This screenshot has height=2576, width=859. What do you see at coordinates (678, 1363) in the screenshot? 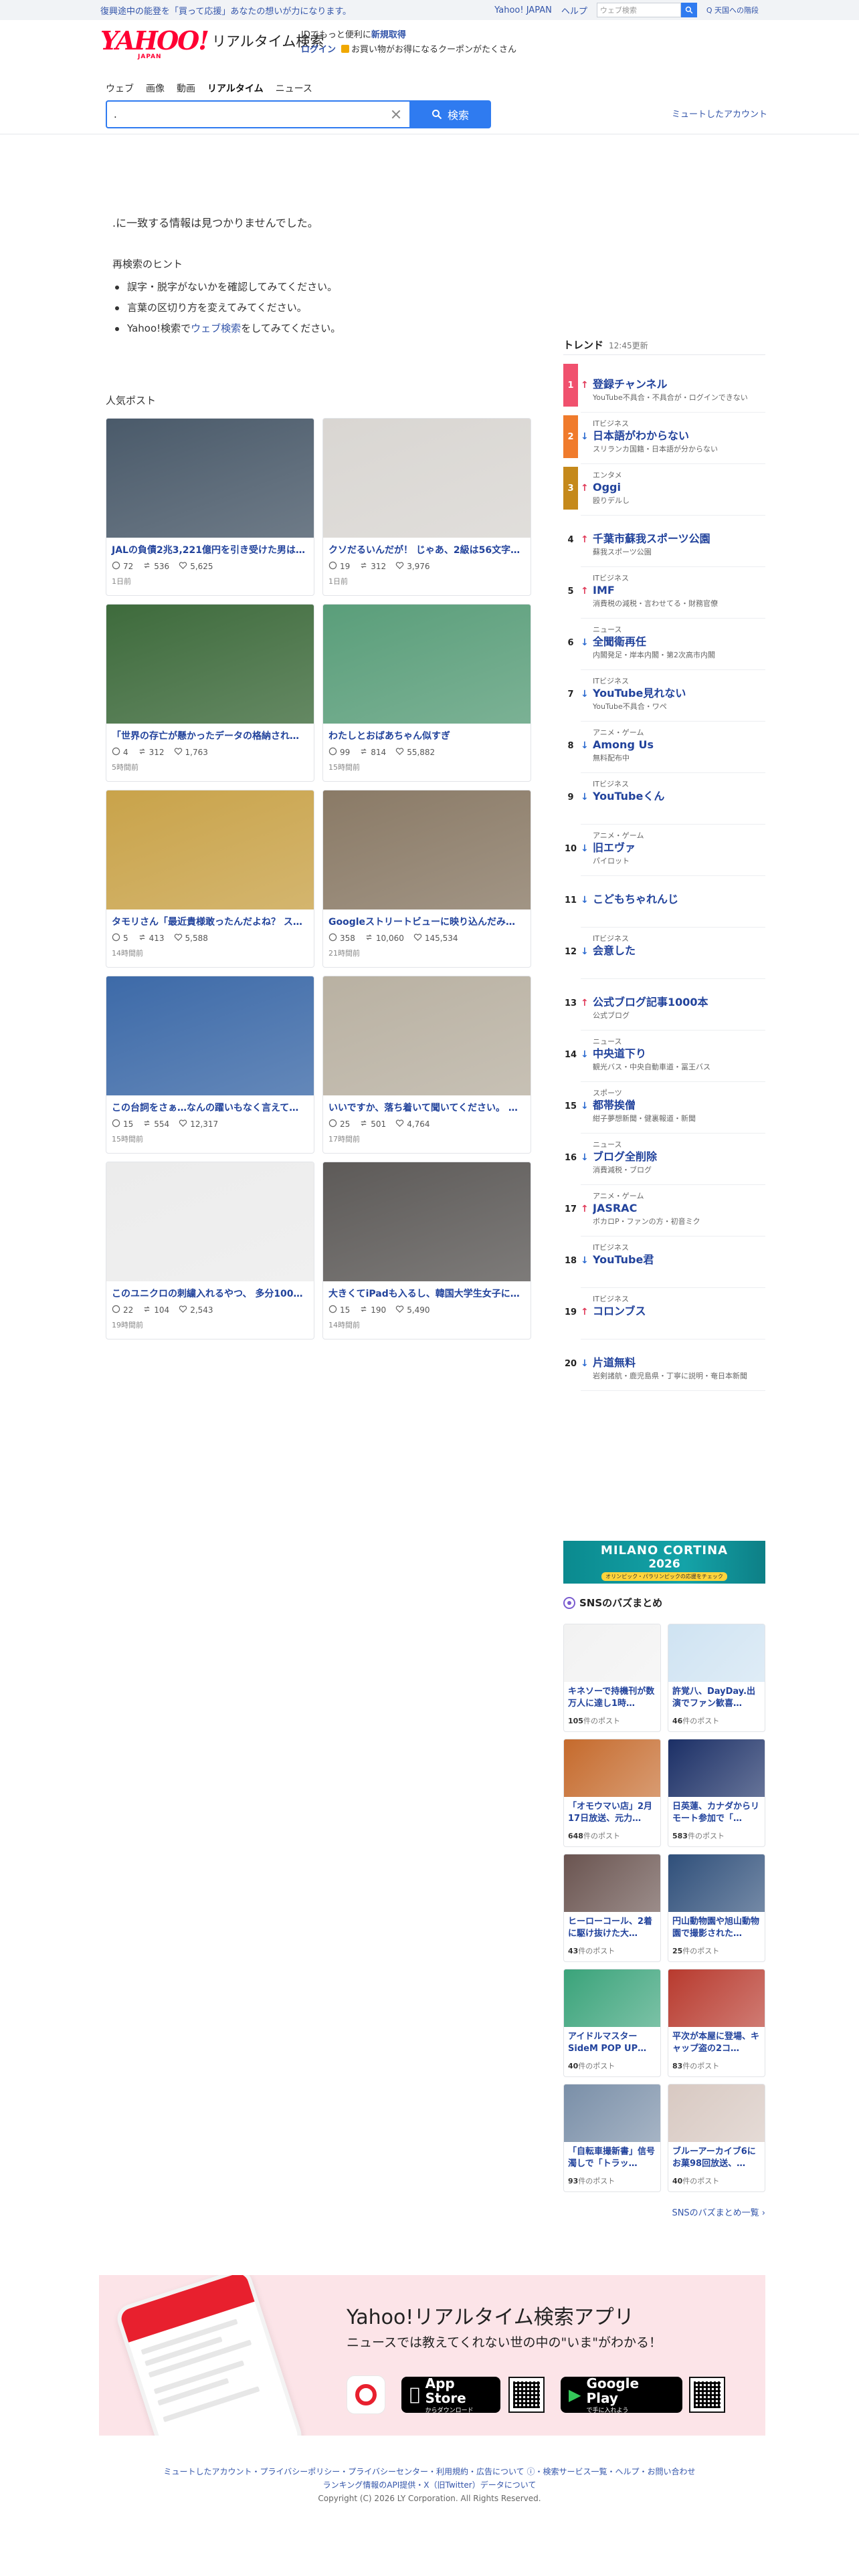
I see `trend-word: 片道無料` at bounding box center [678, 1363].